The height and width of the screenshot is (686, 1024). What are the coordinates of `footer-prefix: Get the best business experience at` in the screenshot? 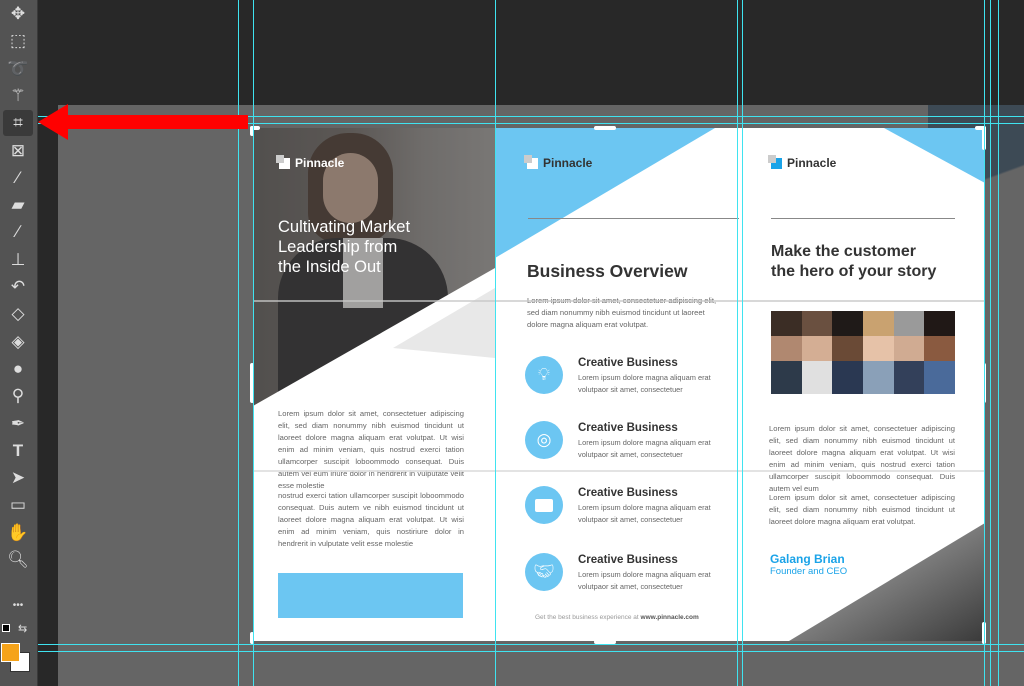 It's located at (588, 617).